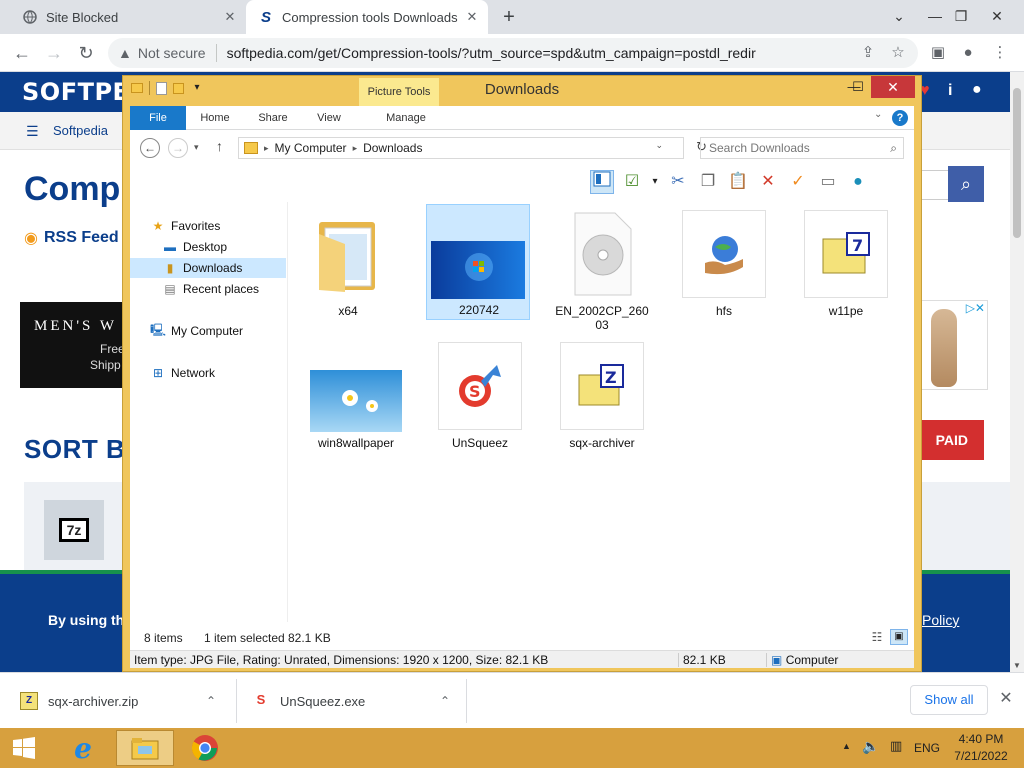 The width and height of the screenshot is (1024, 768). Describe the element at coordinates (71, 238) in the screenshot. I see `rss-feed-link: ◉ RSS Feed` at that location.